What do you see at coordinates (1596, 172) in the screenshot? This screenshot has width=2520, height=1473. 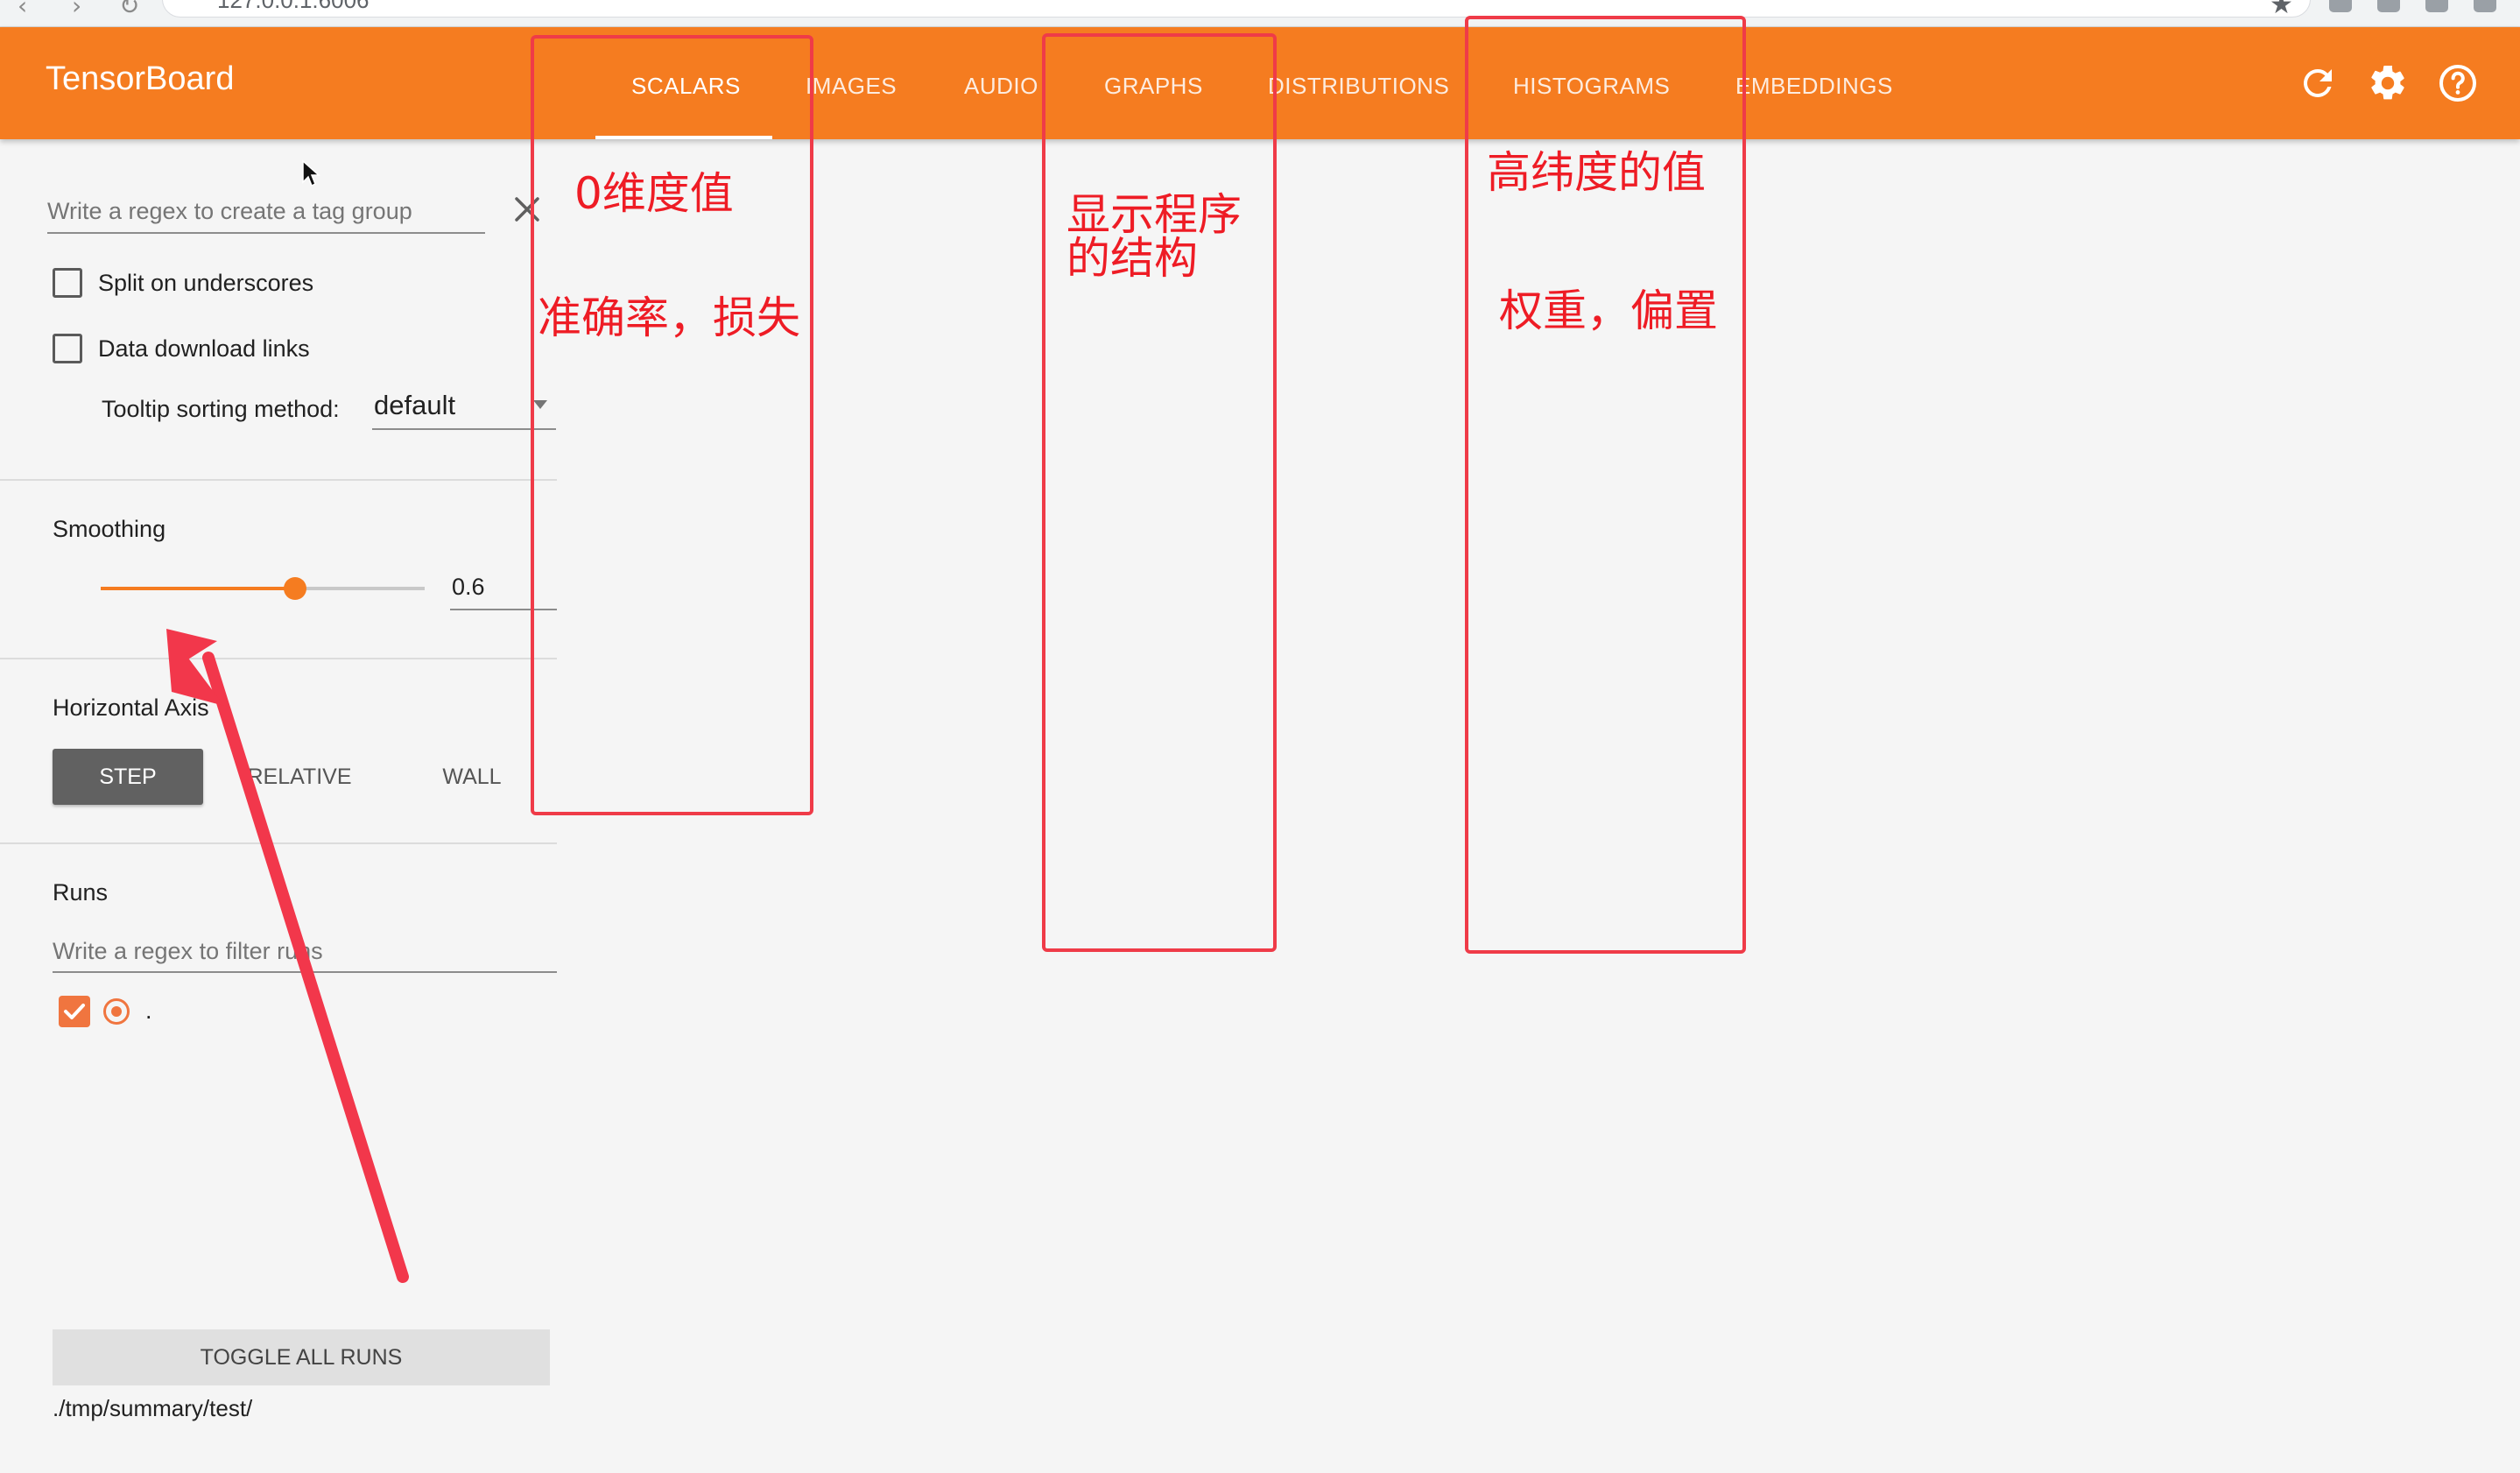 I see `annotation-histograms-dimension: 高纬度的值` at bounding box center [1596, 172].